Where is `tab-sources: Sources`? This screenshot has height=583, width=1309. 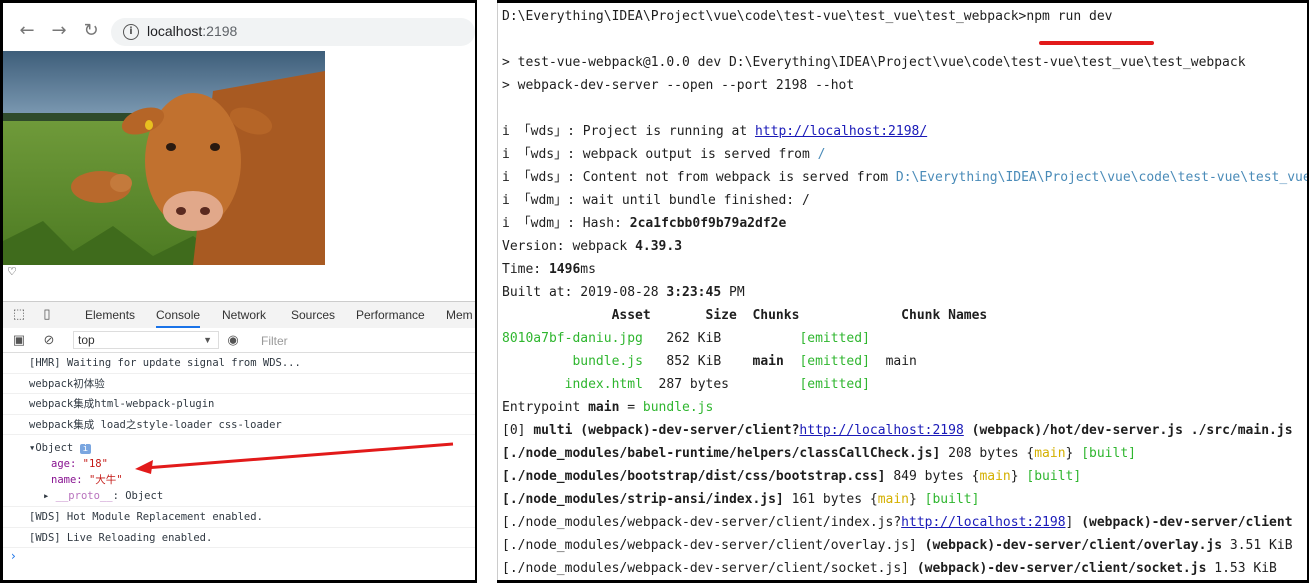
tab-sources: Sources is located at coordinates (313, 315).